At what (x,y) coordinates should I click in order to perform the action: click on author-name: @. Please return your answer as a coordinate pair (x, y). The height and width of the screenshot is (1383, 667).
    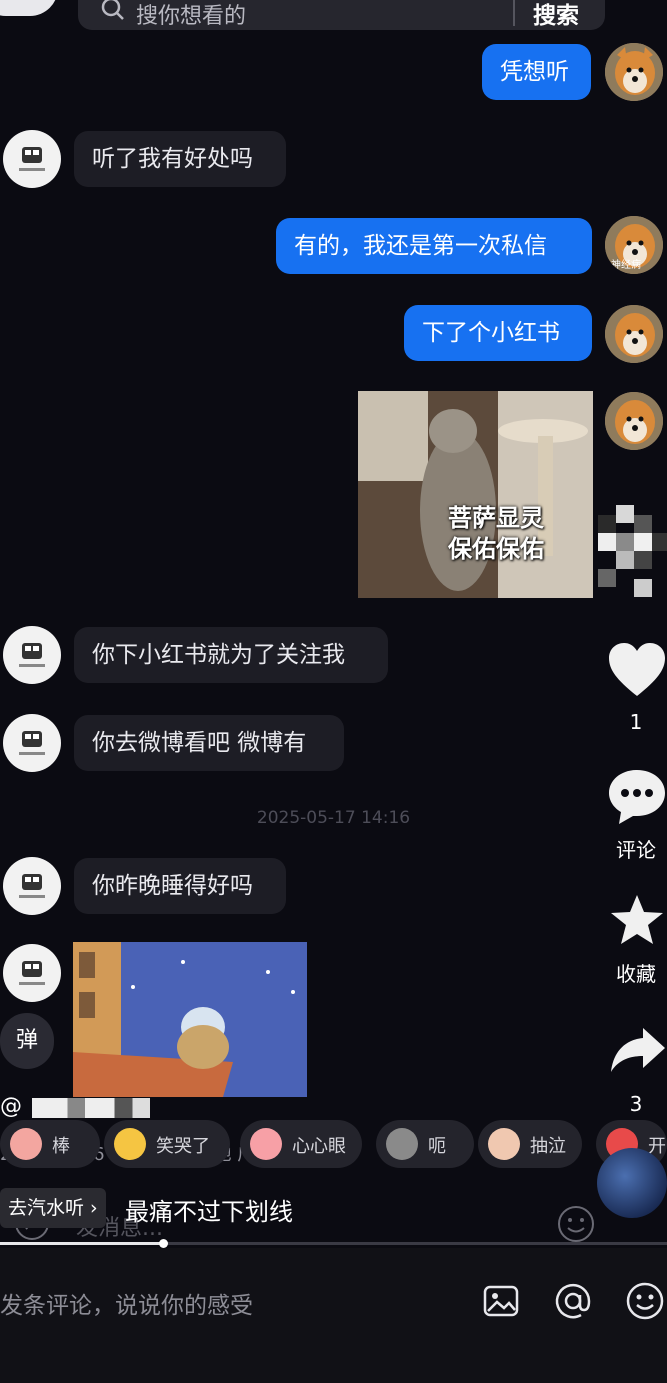
    Looking at the image, I should click on (75, 1106).